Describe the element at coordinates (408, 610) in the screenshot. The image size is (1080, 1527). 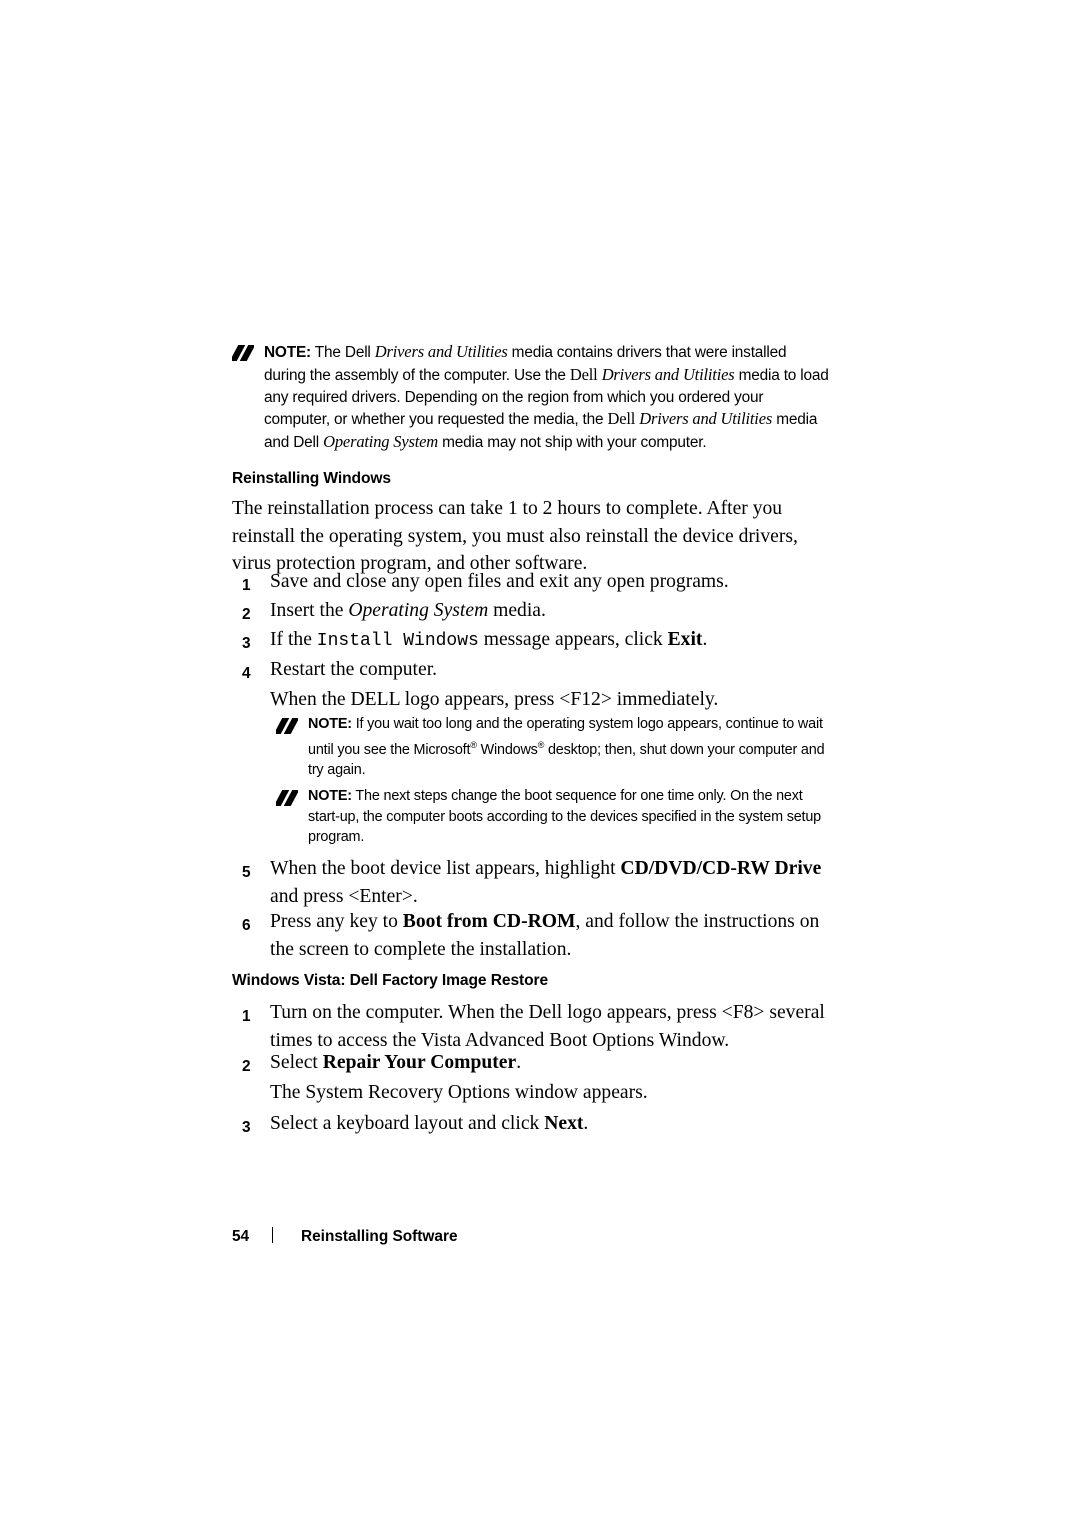
I see `step-text: Insert the Operating System media.` at that location.